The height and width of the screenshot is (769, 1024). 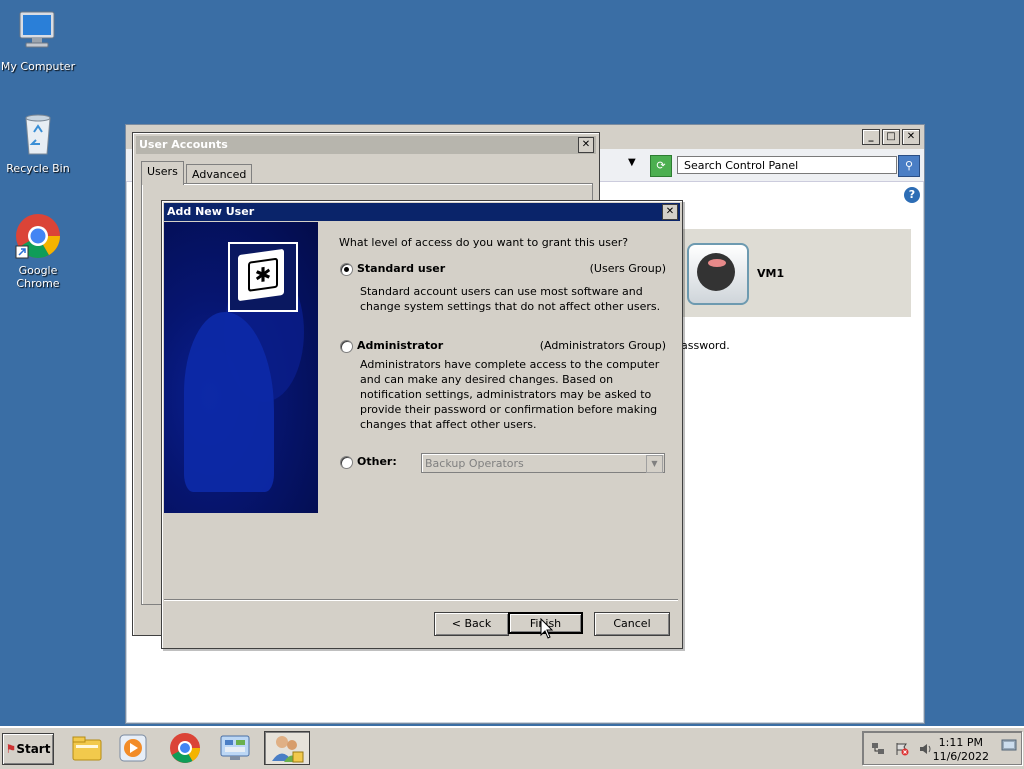 I want to click on tab-advanced: Advanced, so click(x=219, y=174).